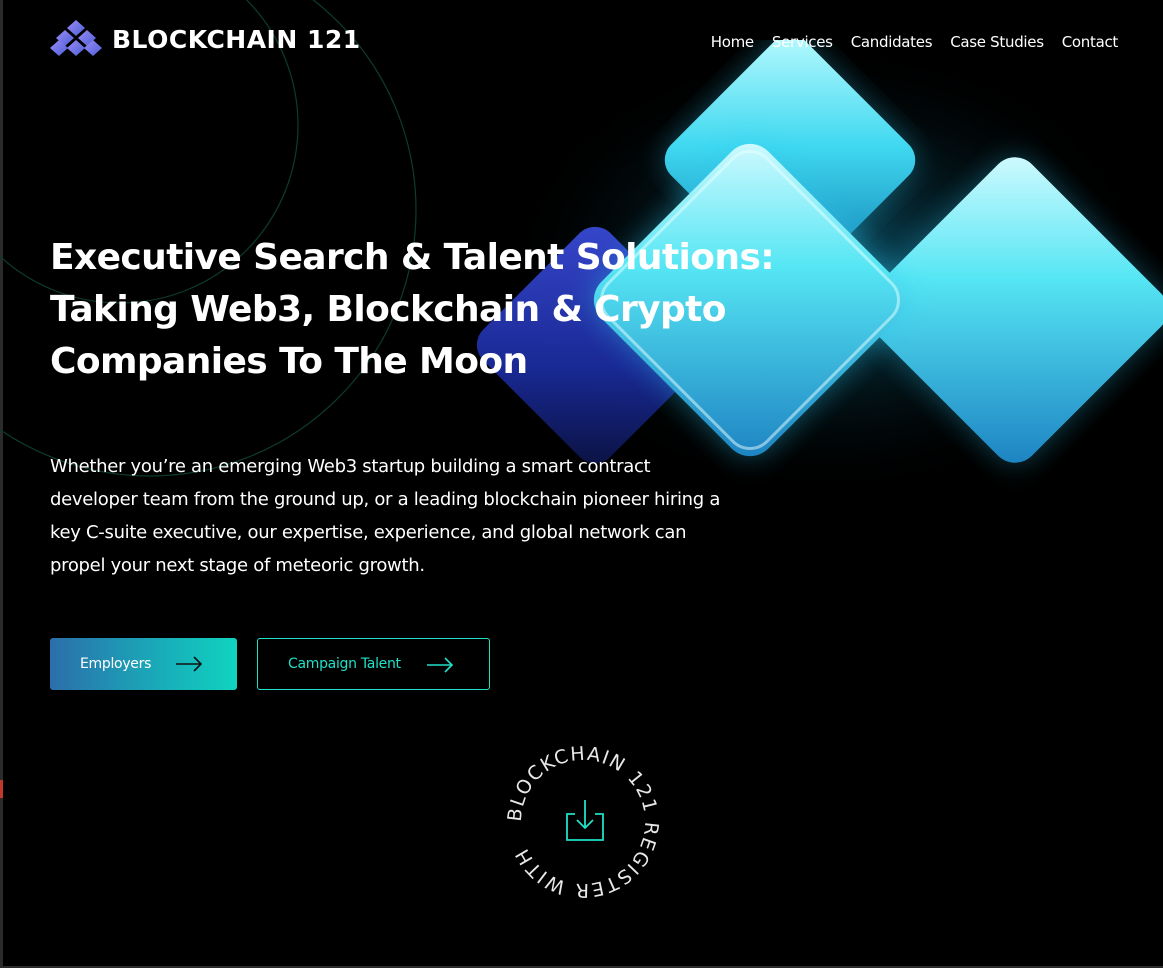 This screenshot has height=968, width=1163. I want to click on employers-button-label: Employers, so click(116, 664).